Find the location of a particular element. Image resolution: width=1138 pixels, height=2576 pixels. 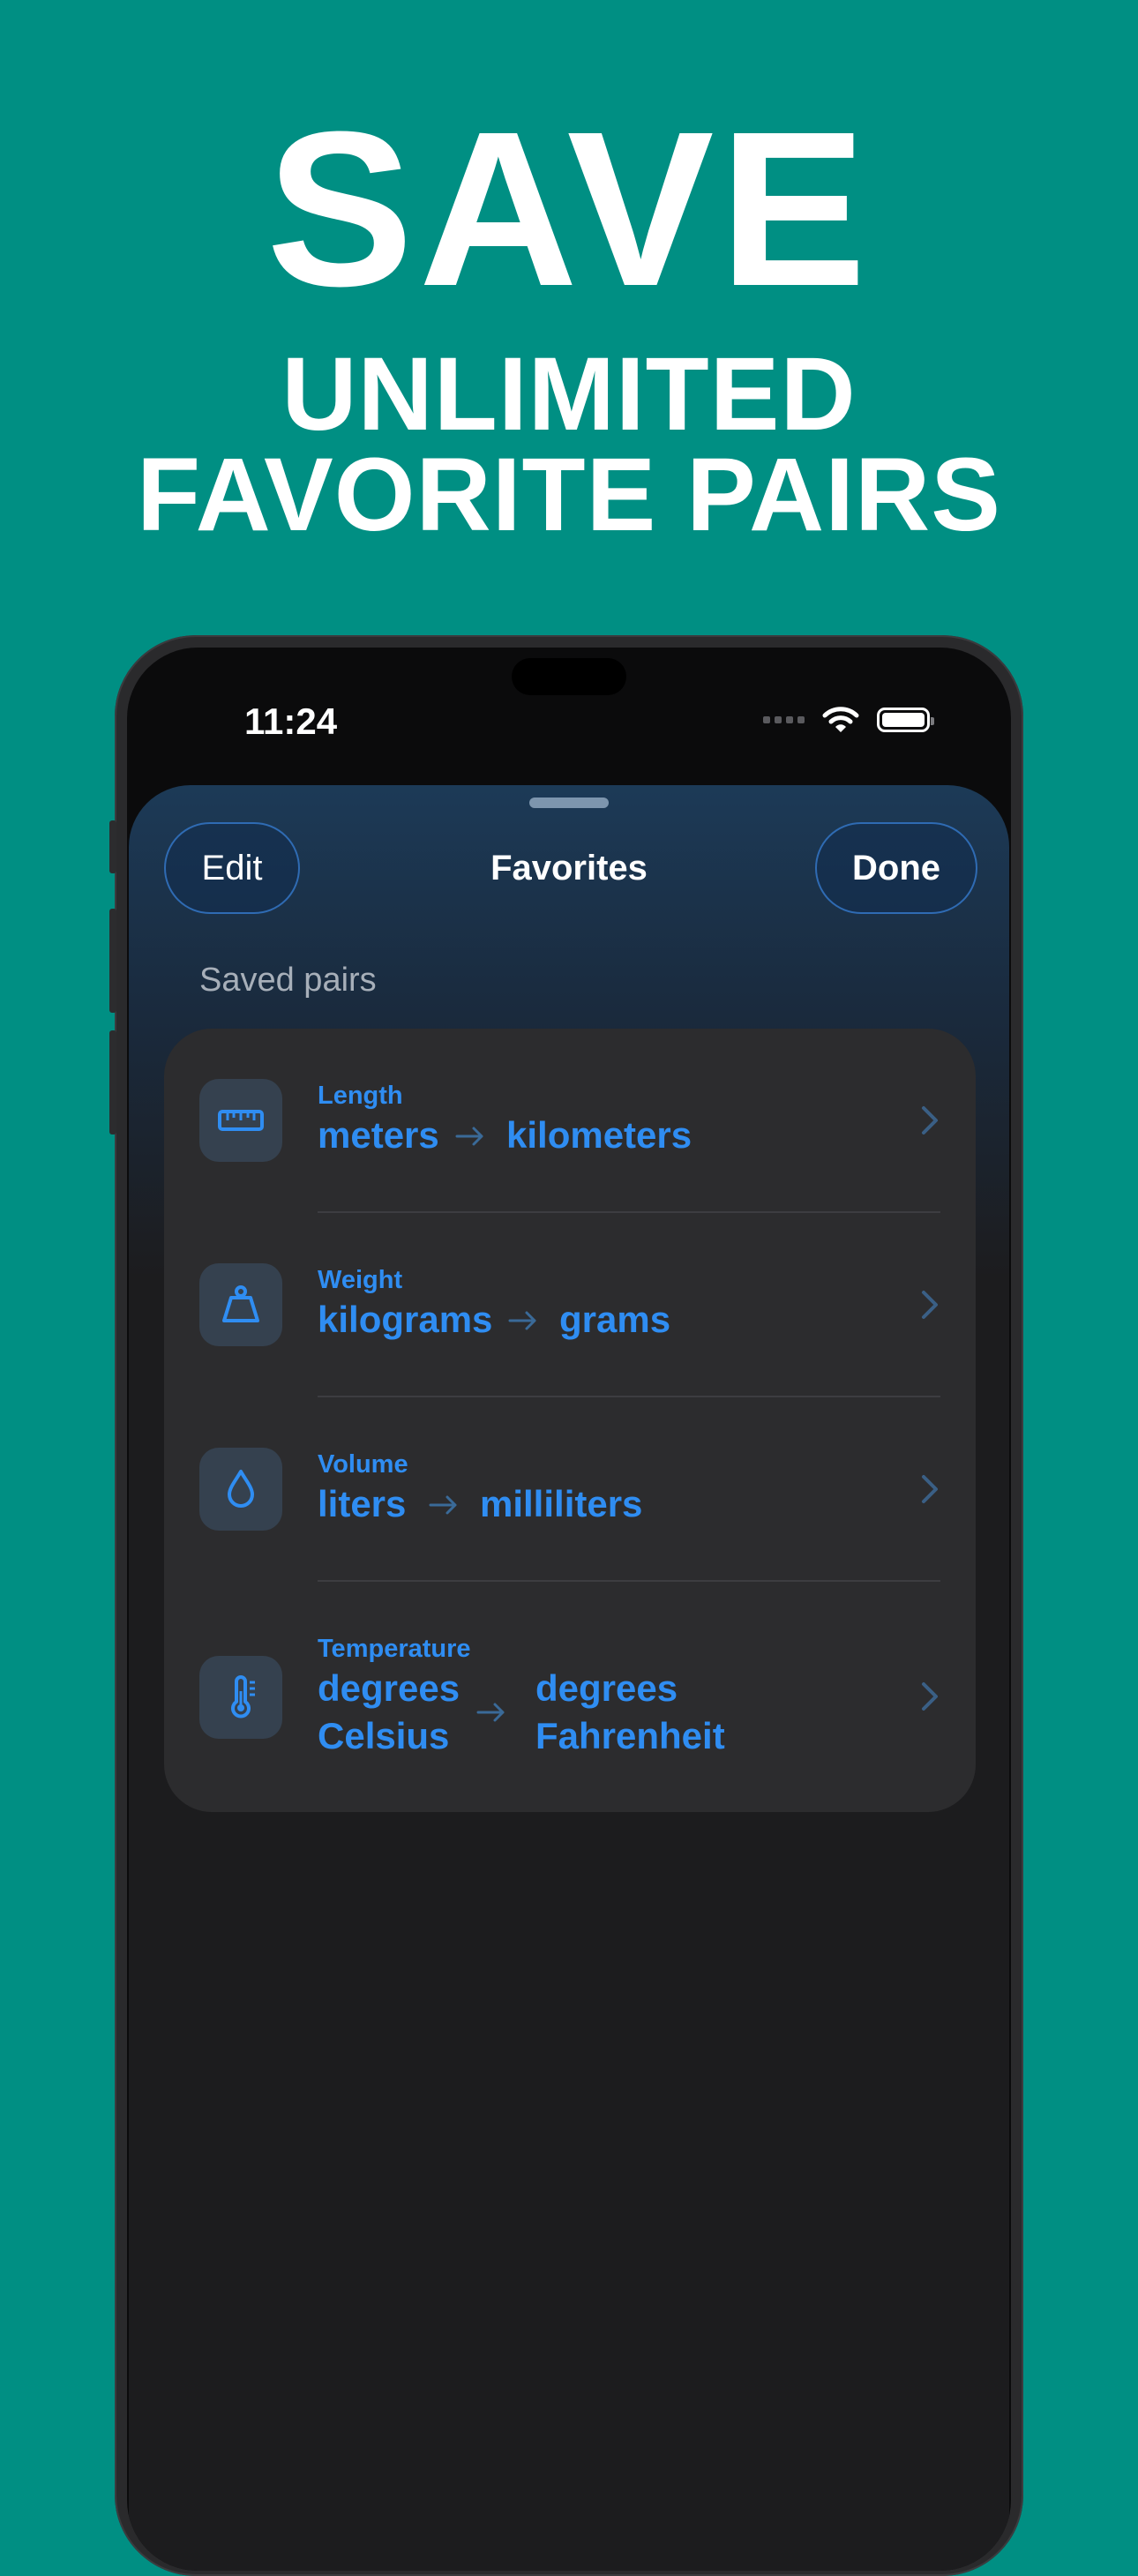

favorite-row-weight: Weight kilograms grams is located at coordinates (570, 1305).